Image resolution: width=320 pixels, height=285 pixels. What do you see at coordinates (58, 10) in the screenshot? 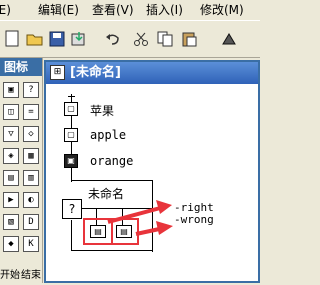
I see `menu-edit: 编辑(E)` at bounding box center [58, 10].